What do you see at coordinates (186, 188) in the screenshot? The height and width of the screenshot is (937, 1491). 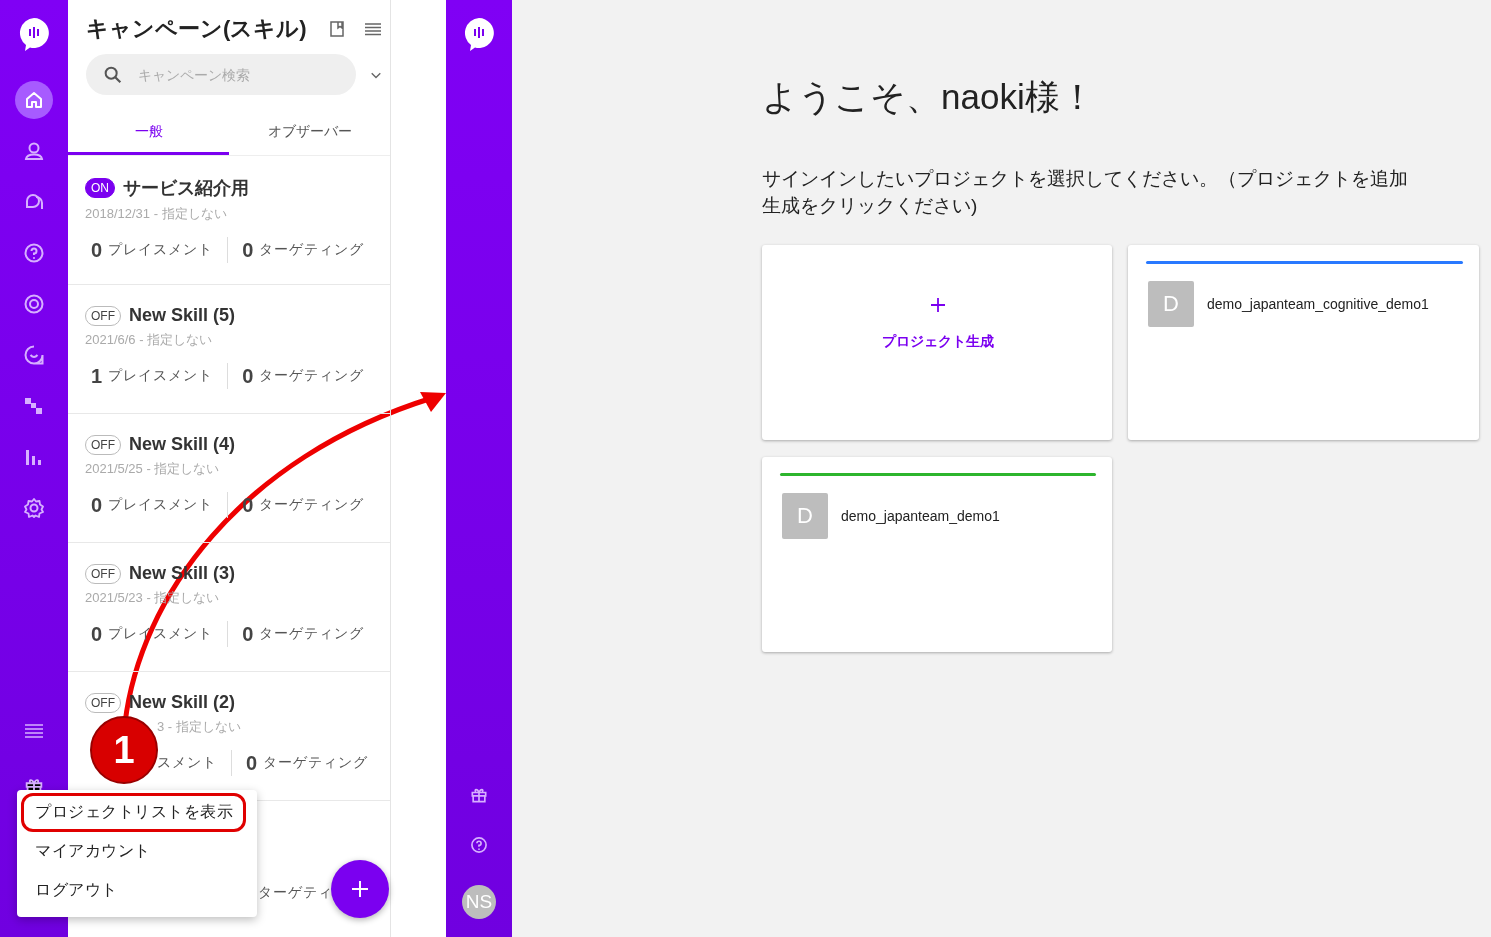 I see `campaign-title: サービス紹介用` at bounding box center [186, 188].